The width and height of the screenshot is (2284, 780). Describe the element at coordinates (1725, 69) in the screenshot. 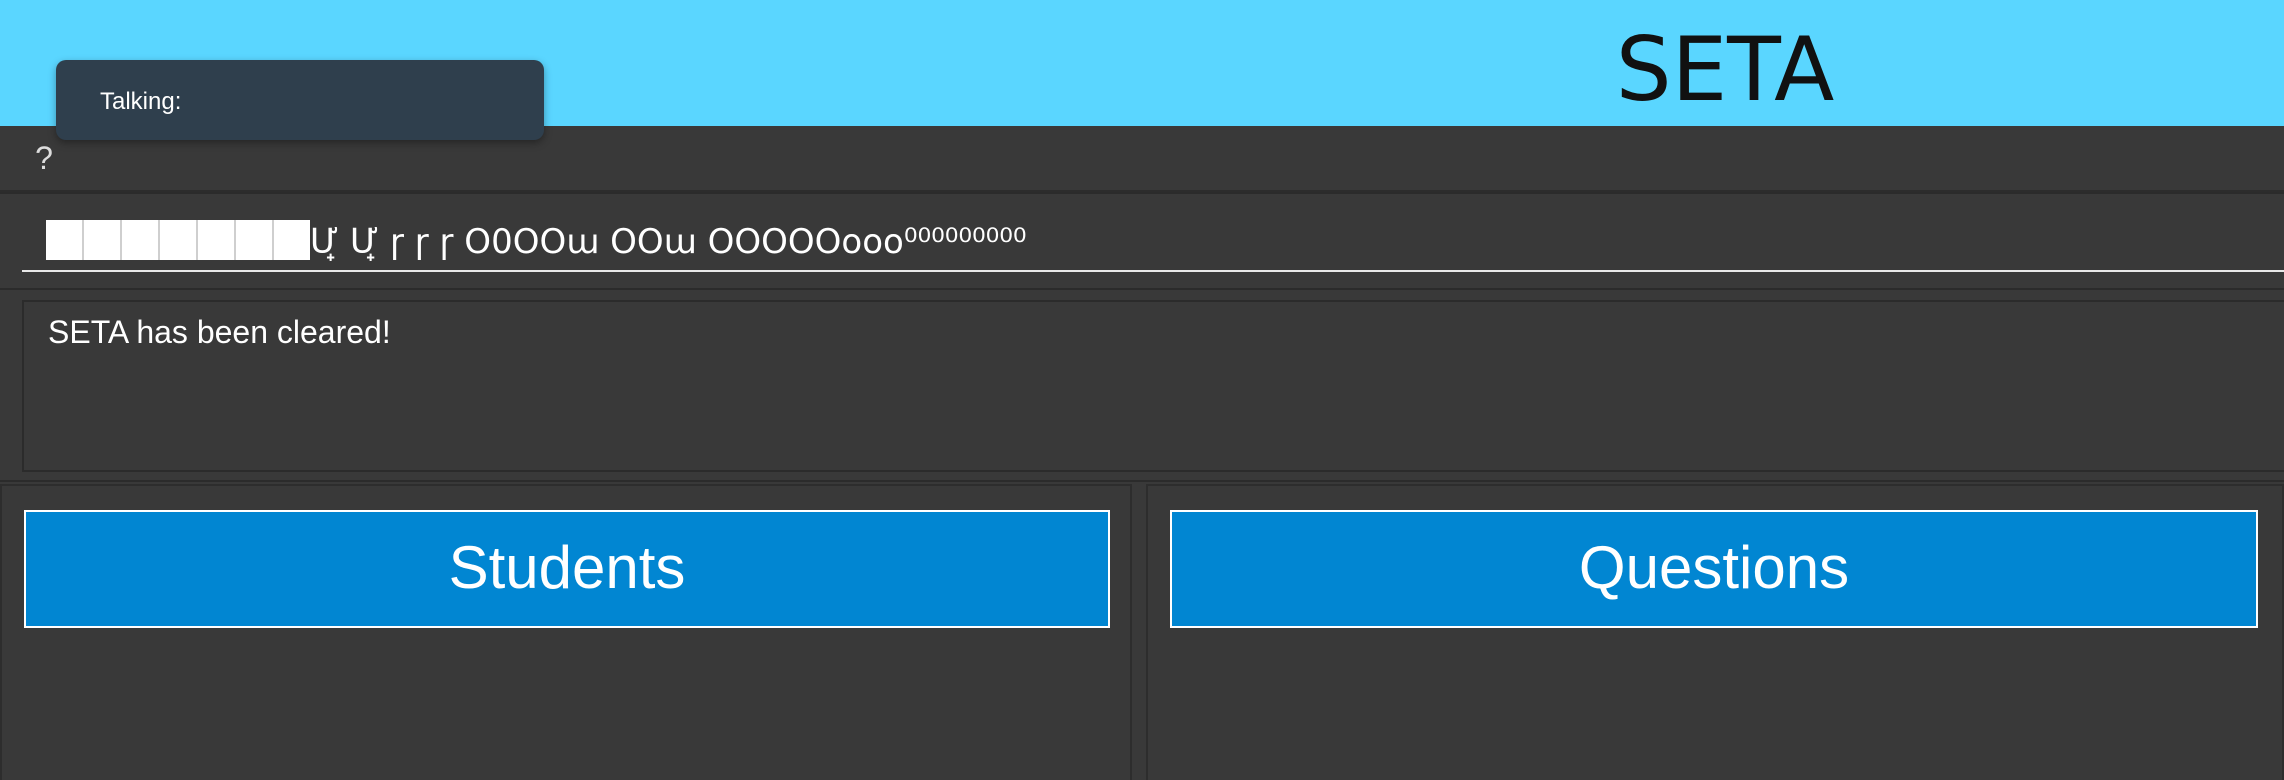

I see `app-title: SETA` at that location.